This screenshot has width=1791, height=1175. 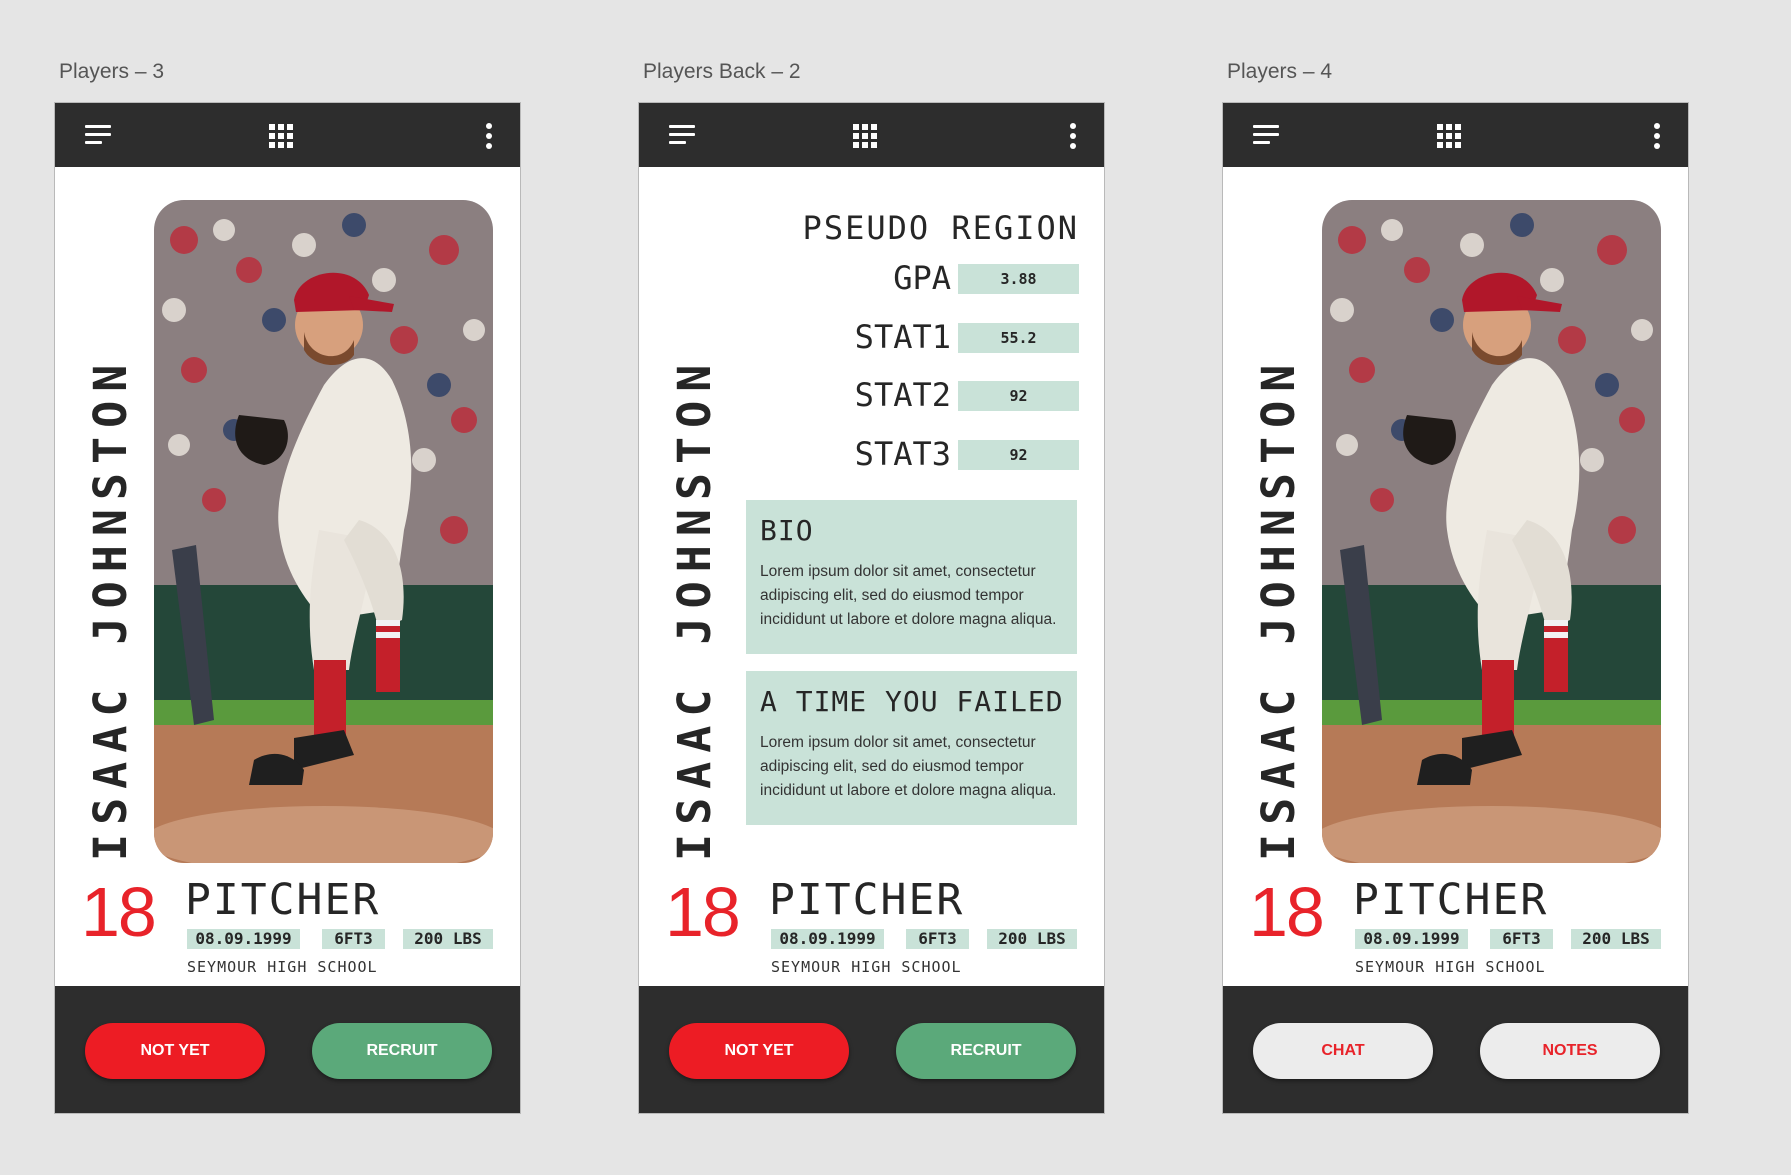 What do you see at coordinates (112, 71) in the screenshot?
I see `frame-title: Players – 3` at bounding box center [112, 71].